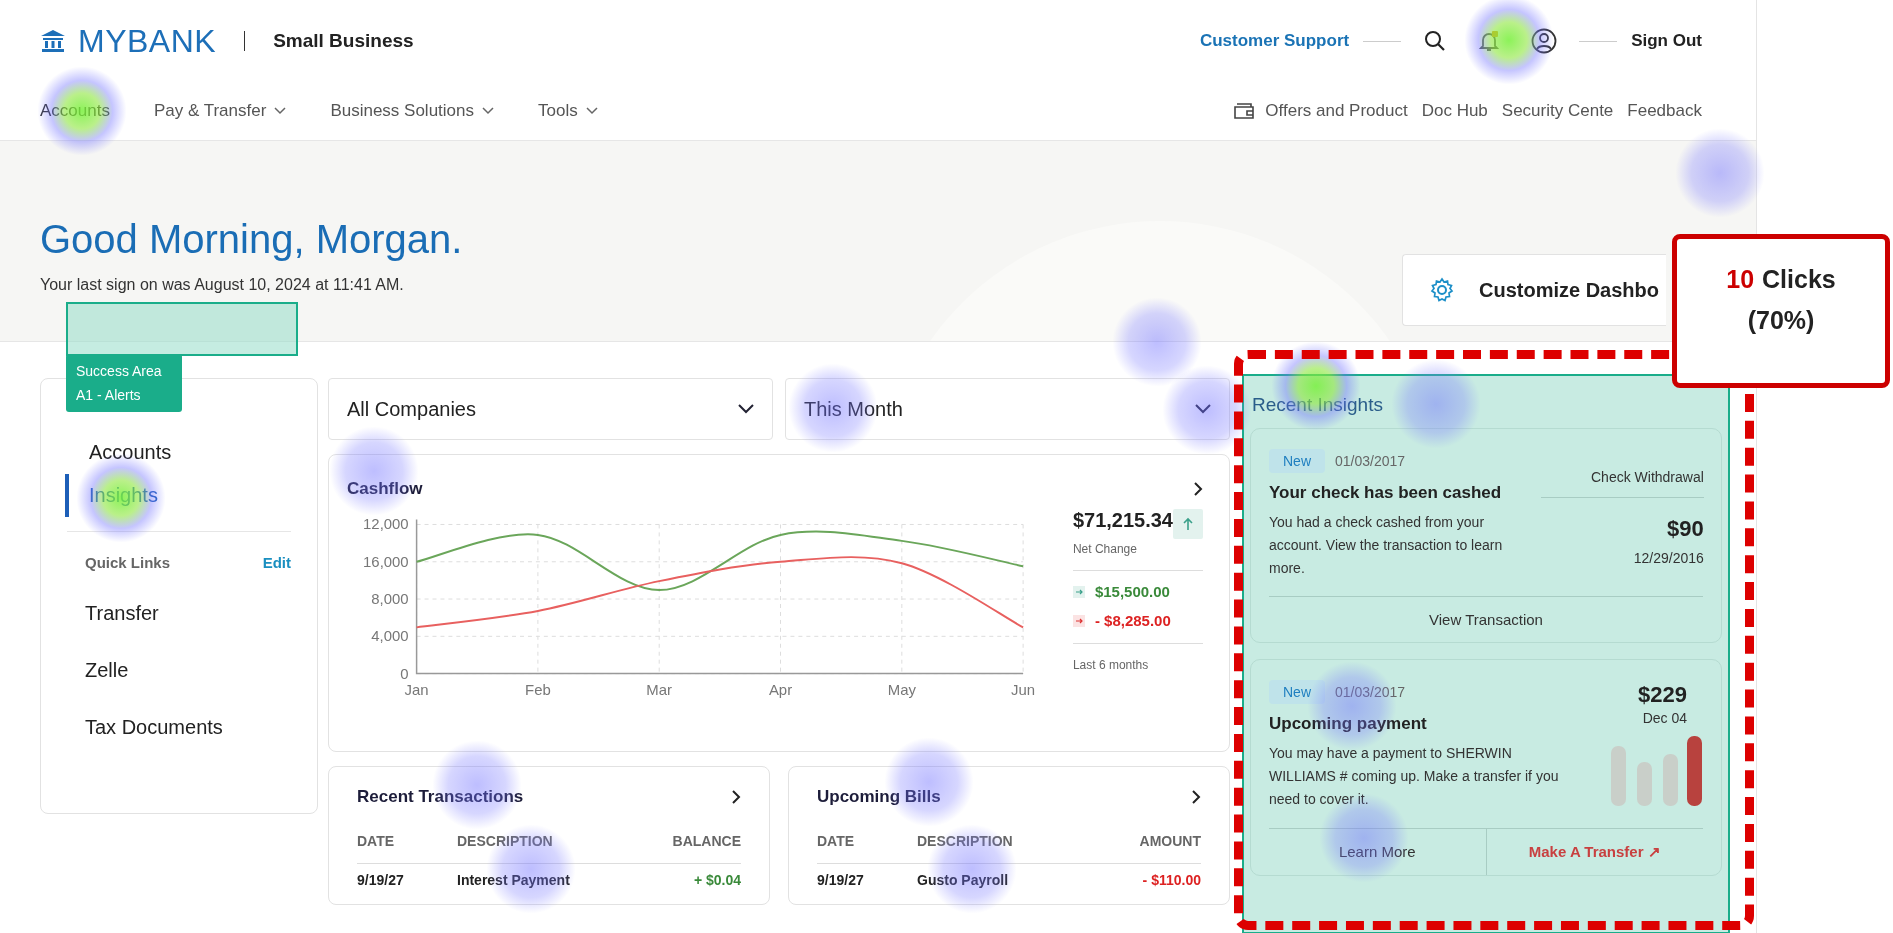  I want to click on table-cell: + $0.04, so click(717, 880).